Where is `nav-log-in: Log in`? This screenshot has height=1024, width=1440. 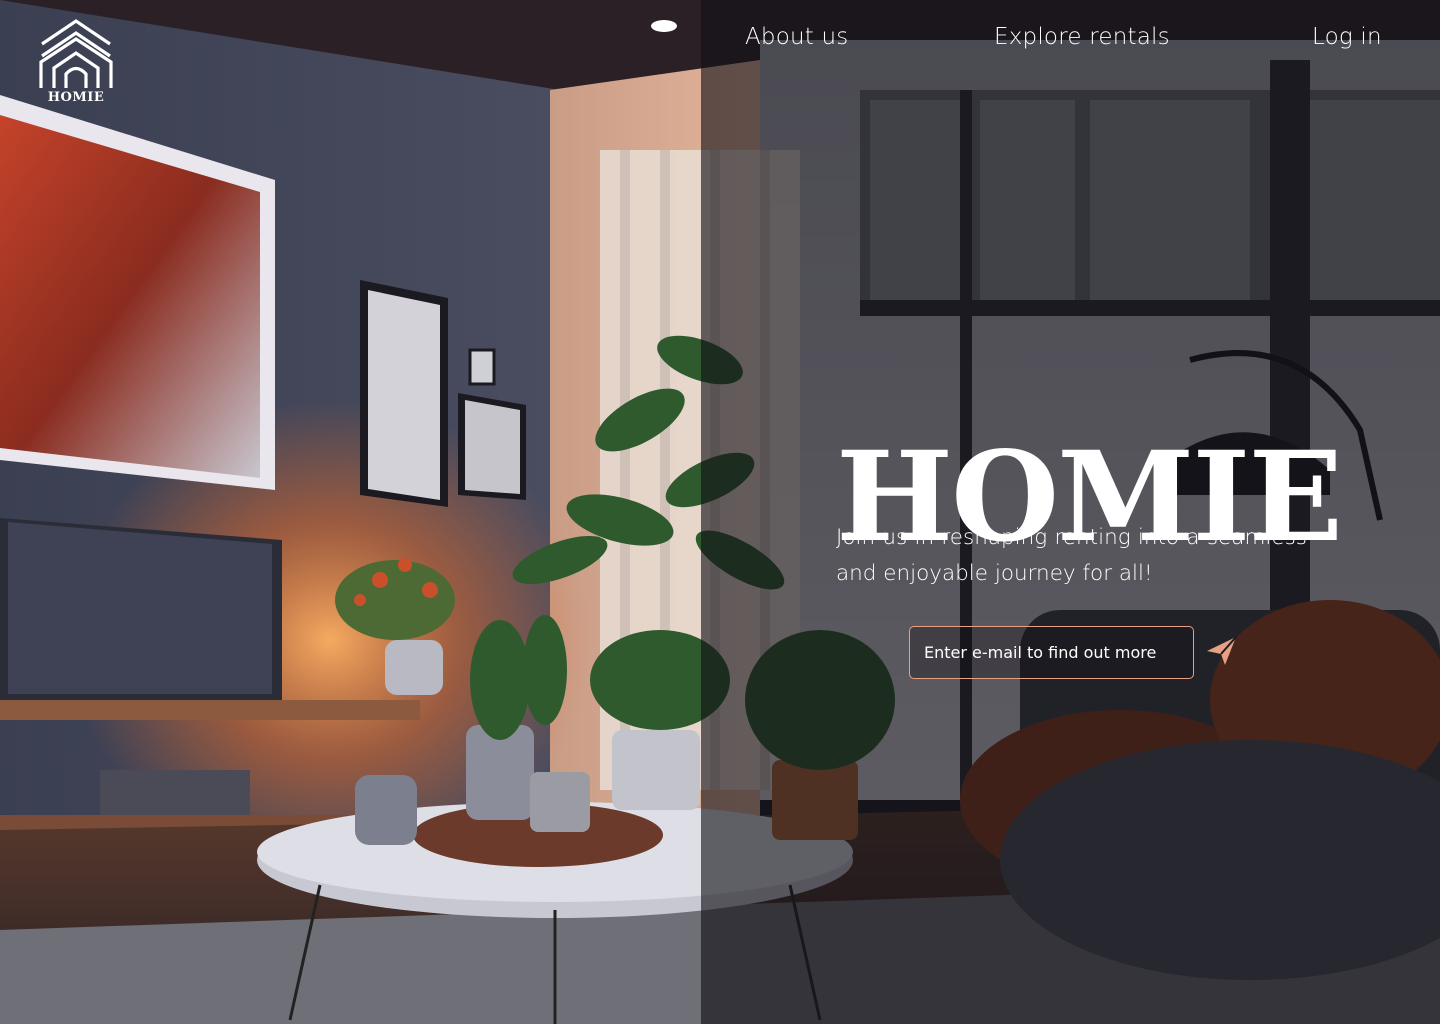 nav-log-in: Log in is located at coordinates (1347, 37).